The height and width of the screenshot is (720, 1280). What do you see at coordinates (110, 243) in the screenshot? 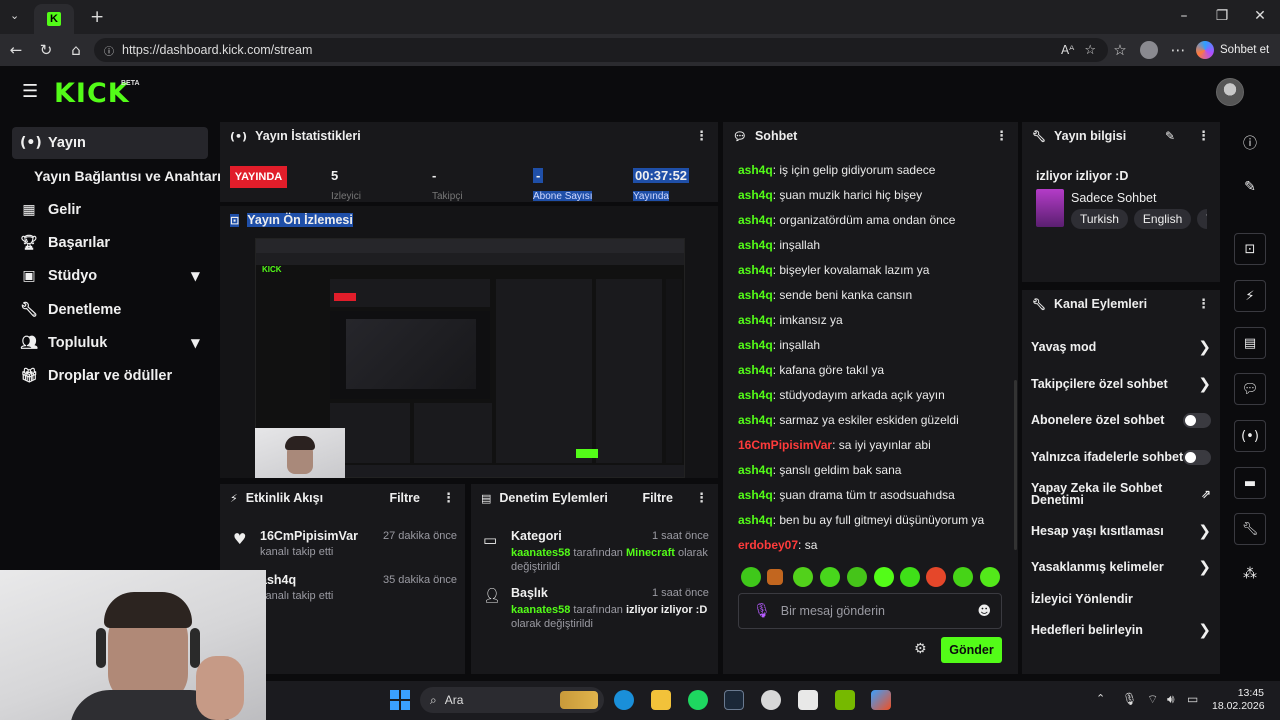
I see `sidebar-item-basarilar: 🏆︎ Başarılar` at bounding box center [110, 243].